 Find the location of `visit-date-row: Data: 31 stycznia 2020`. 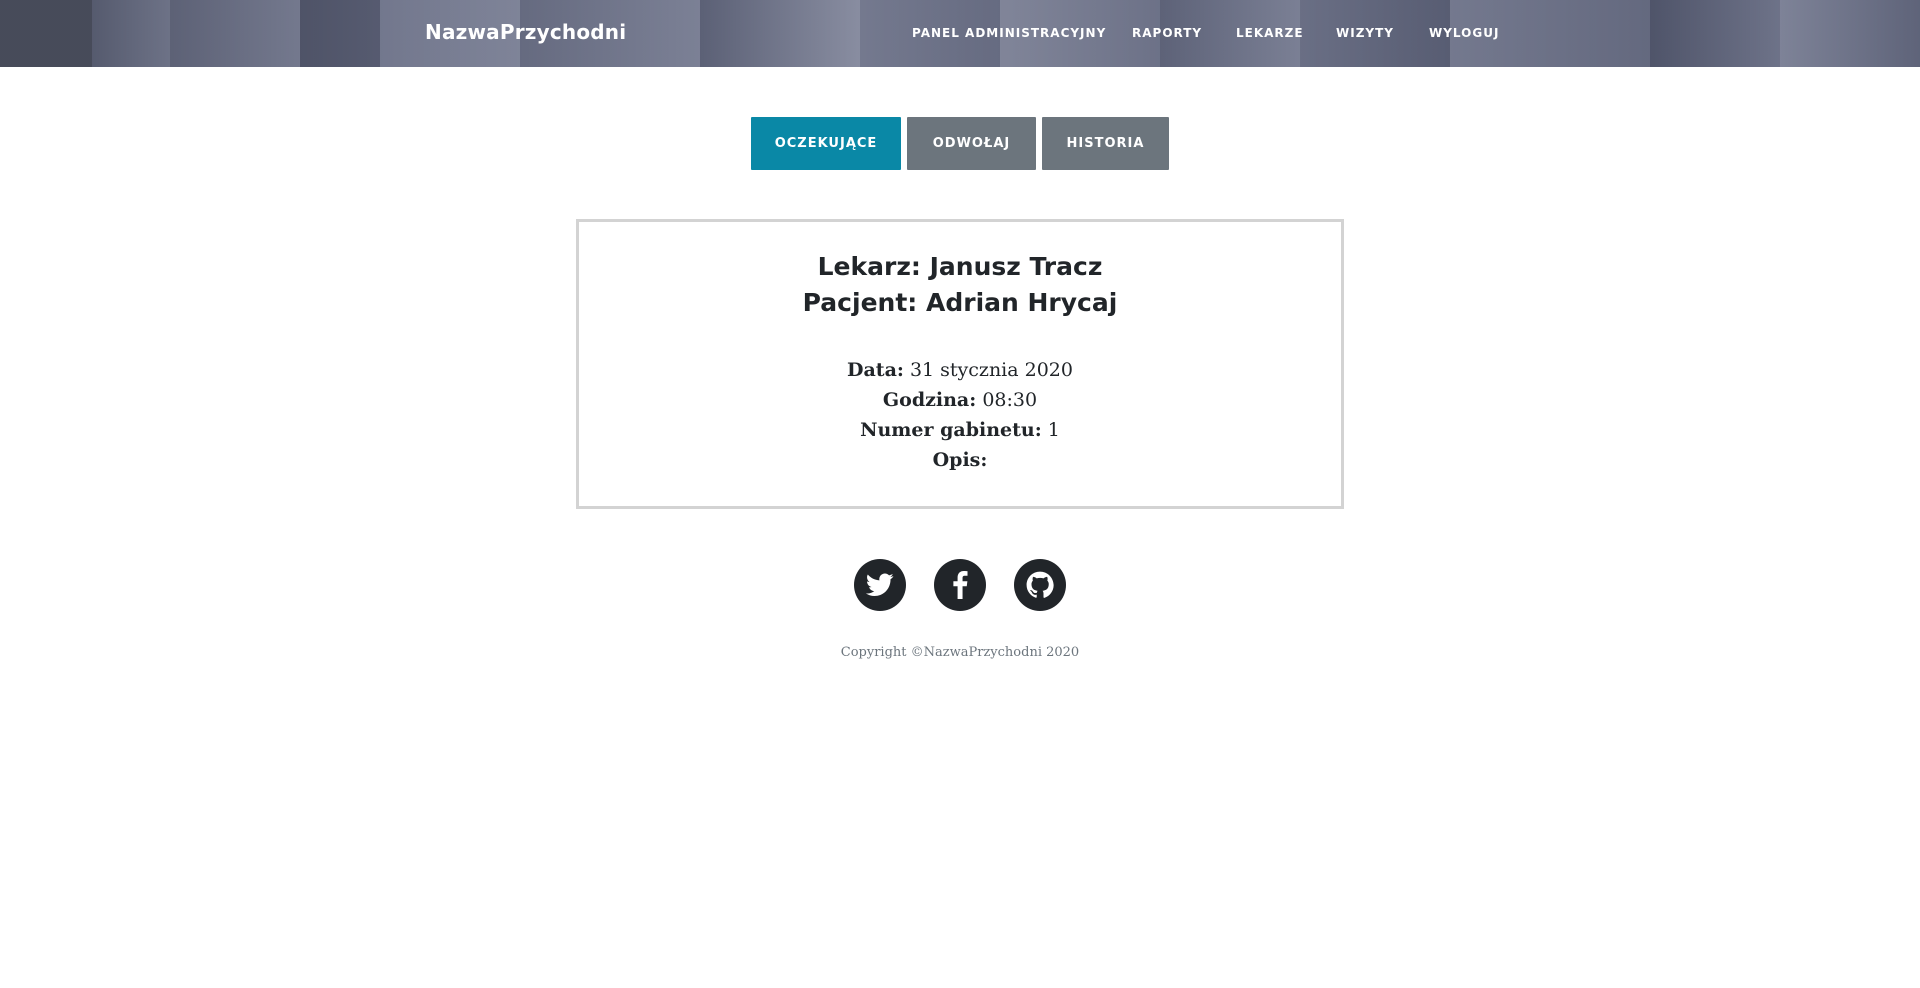

visit-date-row: Data: 31 stycznia 2020 is located at coordinates (960, 370).